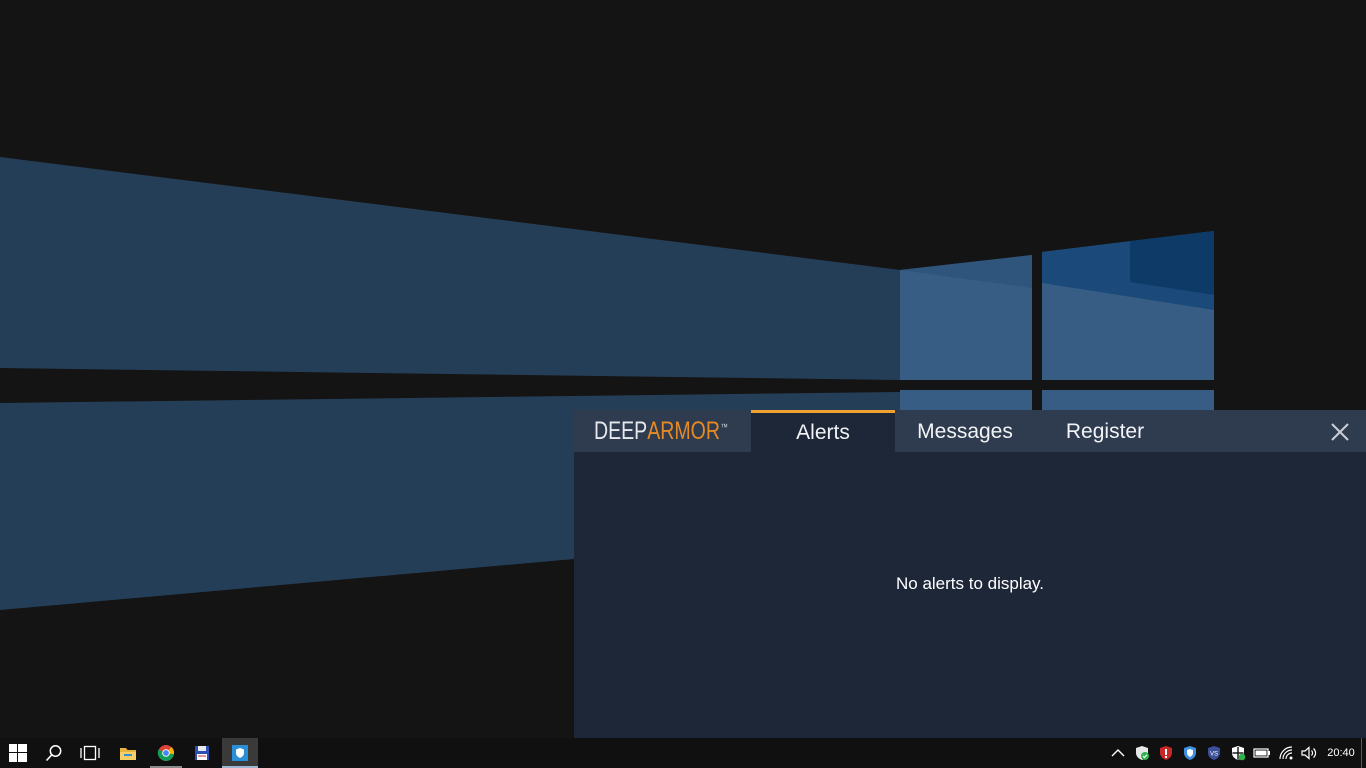  What do you see at coordinates (683, 753) in the screenshot?
I see `taskbar: VS 20:40` at bounding box center [683, 753].